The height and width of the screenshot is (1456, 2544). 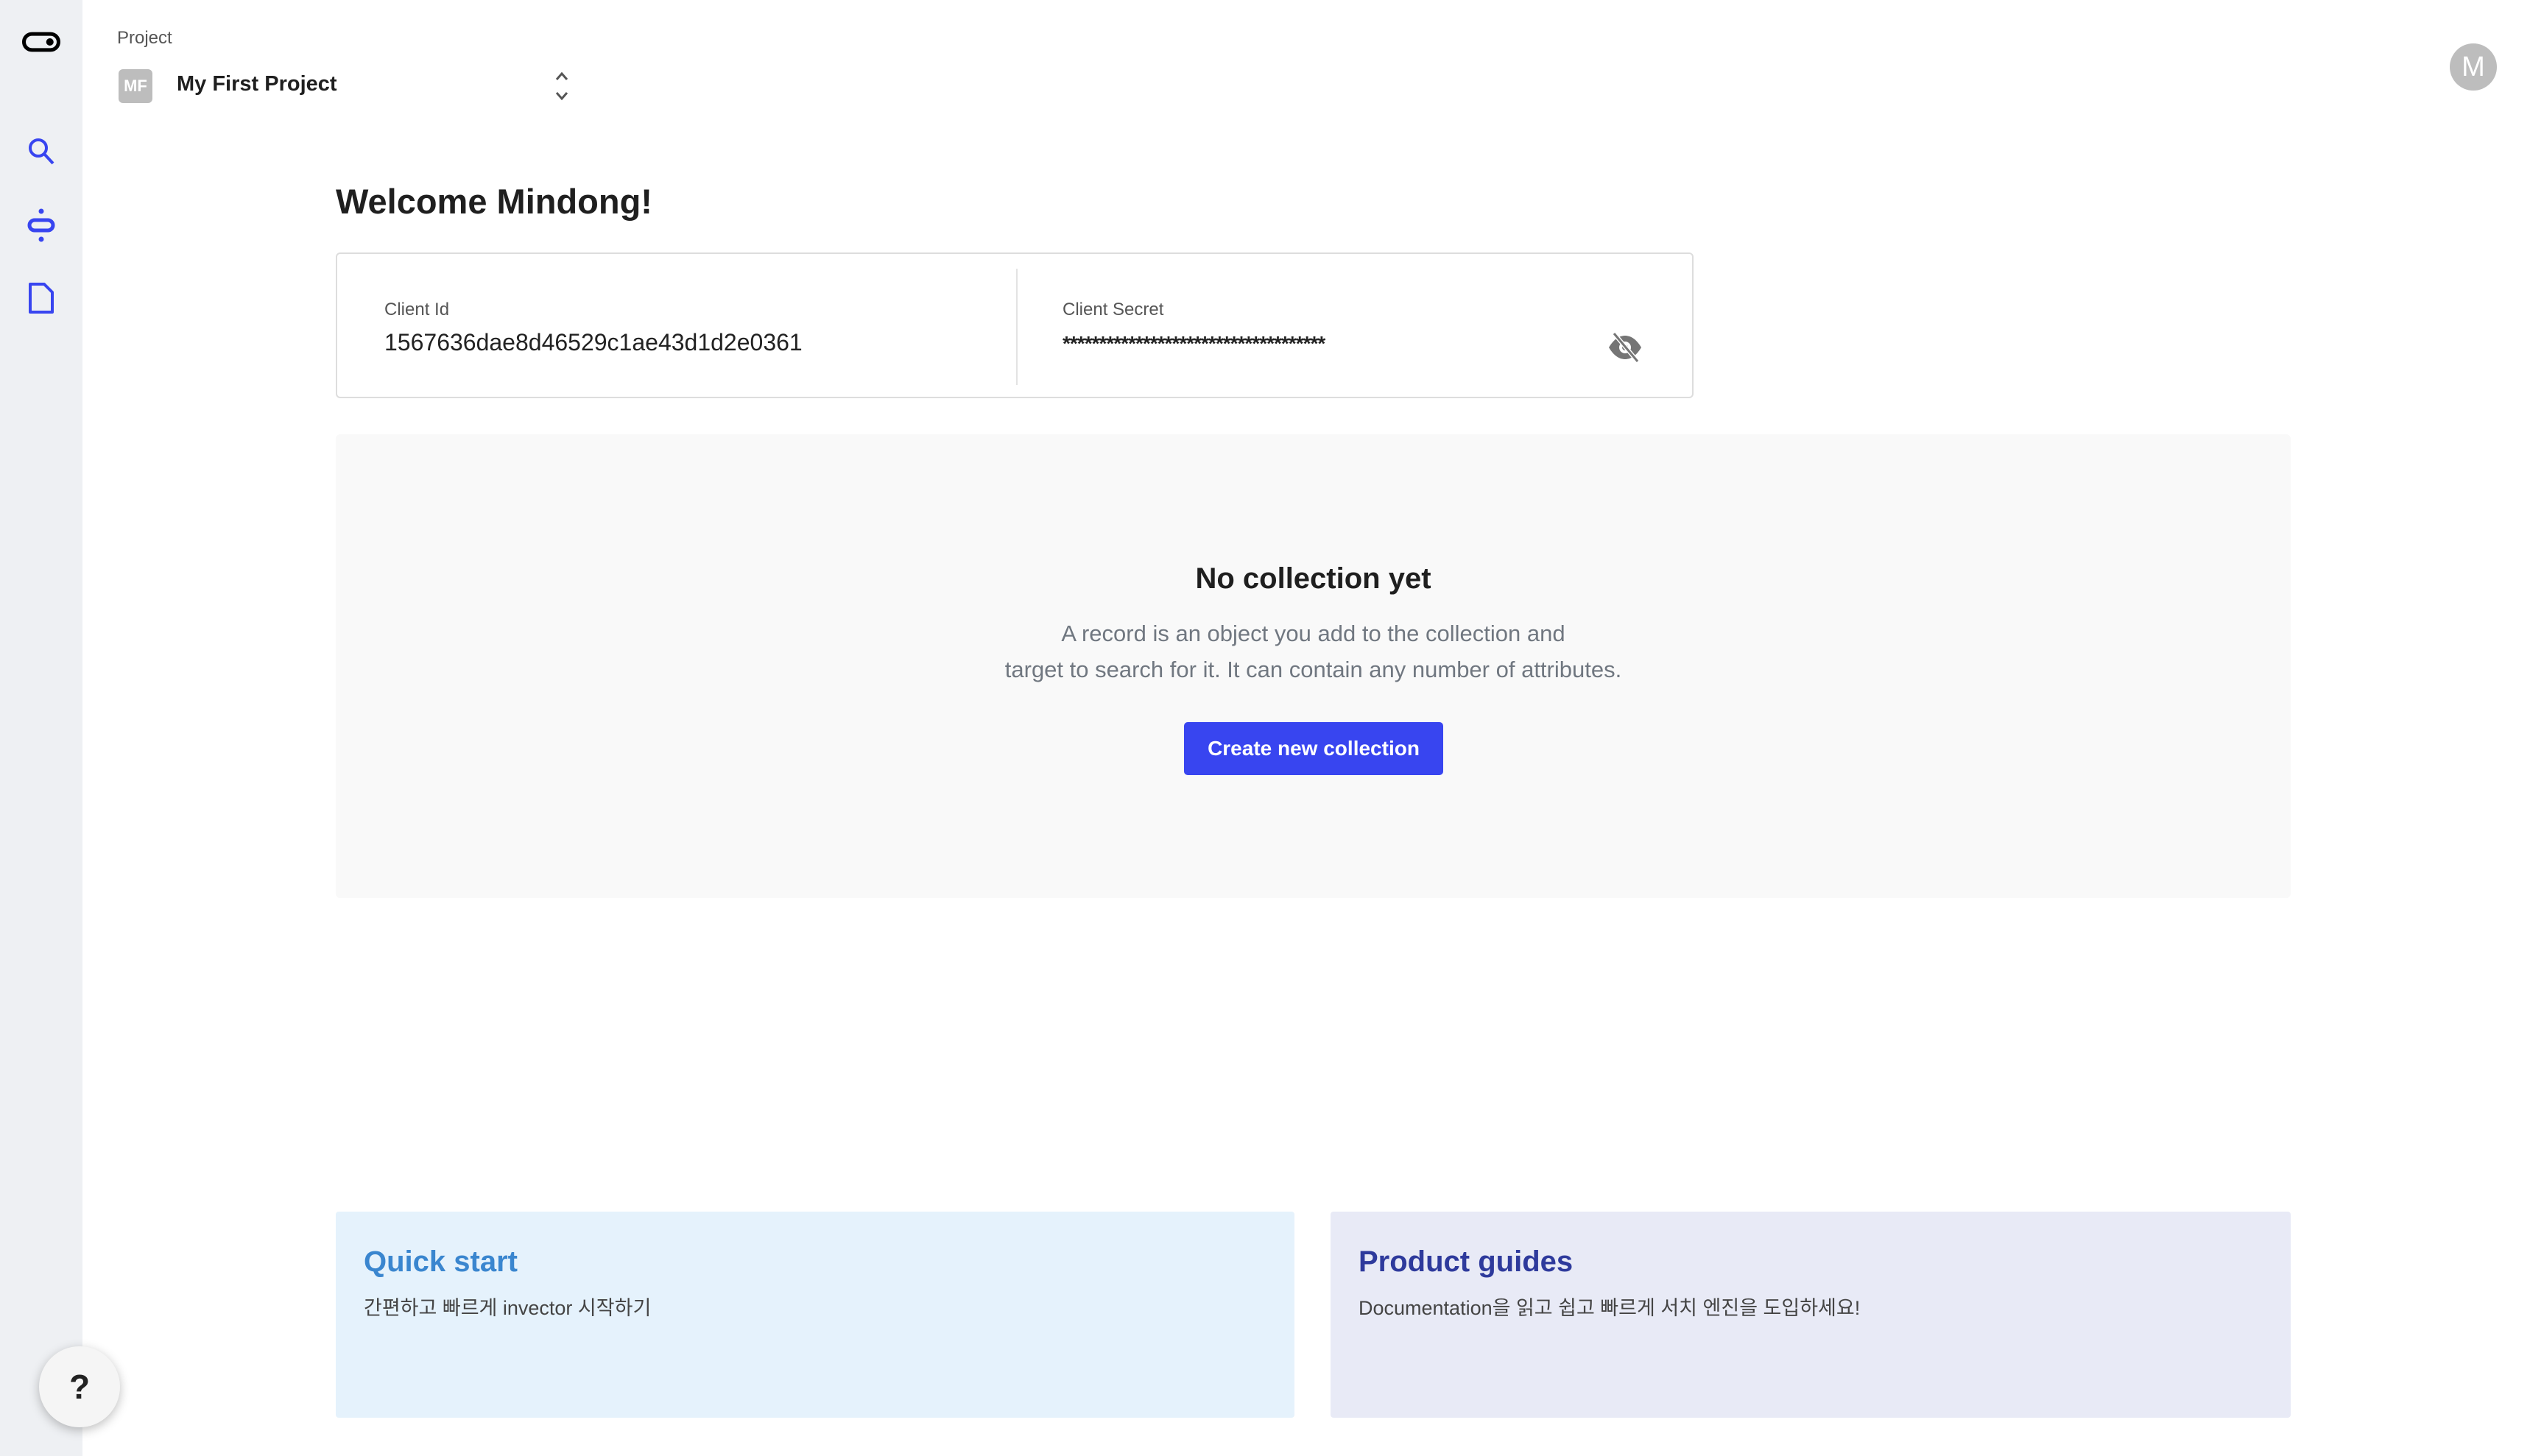 I want to click on card-subtitle: Documentation을 읽고 쉽고 빠르게 서치 엔진을 도입하세요!, so click(x=1610, y=1308).